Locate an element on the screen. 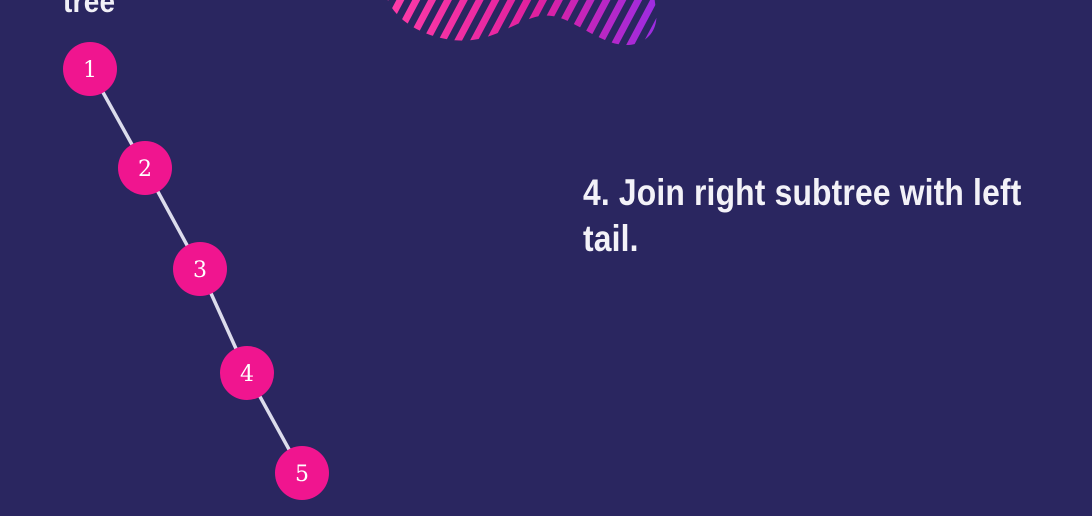 The height and width of the screenshot is (516, 1092). step-instruction: 4. Join right subtree with left tail. is located at coordinates (802, 215).